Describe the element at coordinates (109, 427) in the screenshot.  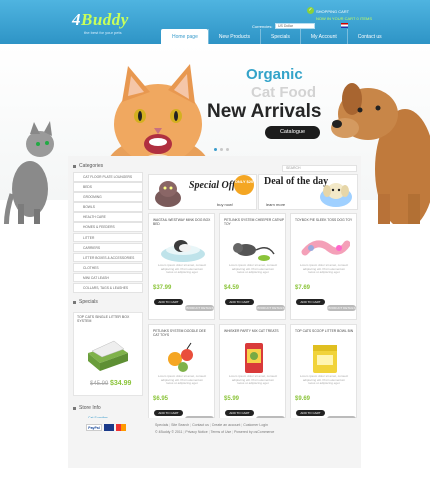
I see `visa-icon` at that location.